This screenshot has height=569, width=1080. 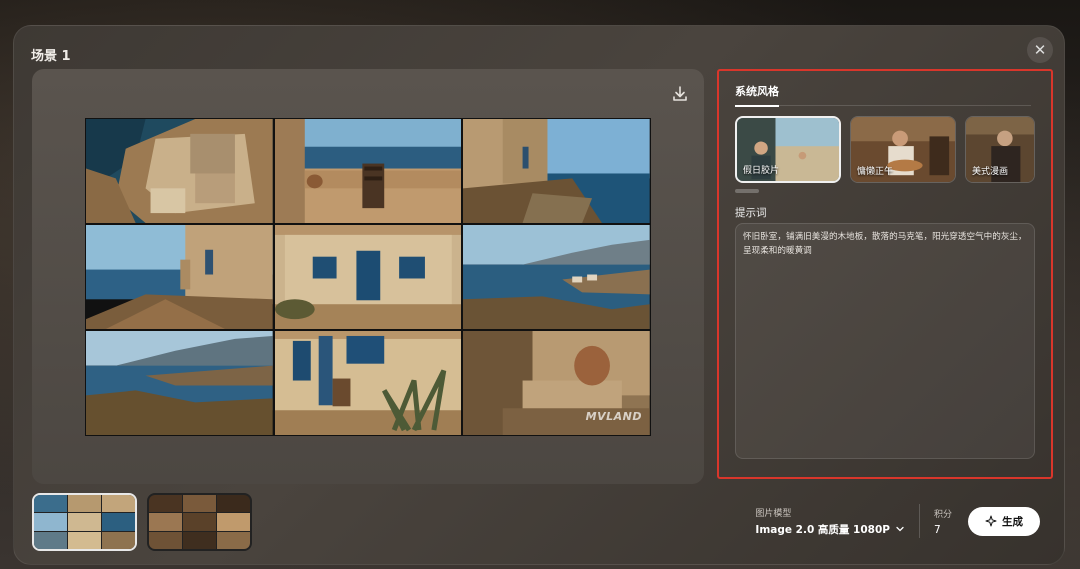 I want to click on model-value: Image 2.0 高质量 1080P, so click(x=830, y=529).